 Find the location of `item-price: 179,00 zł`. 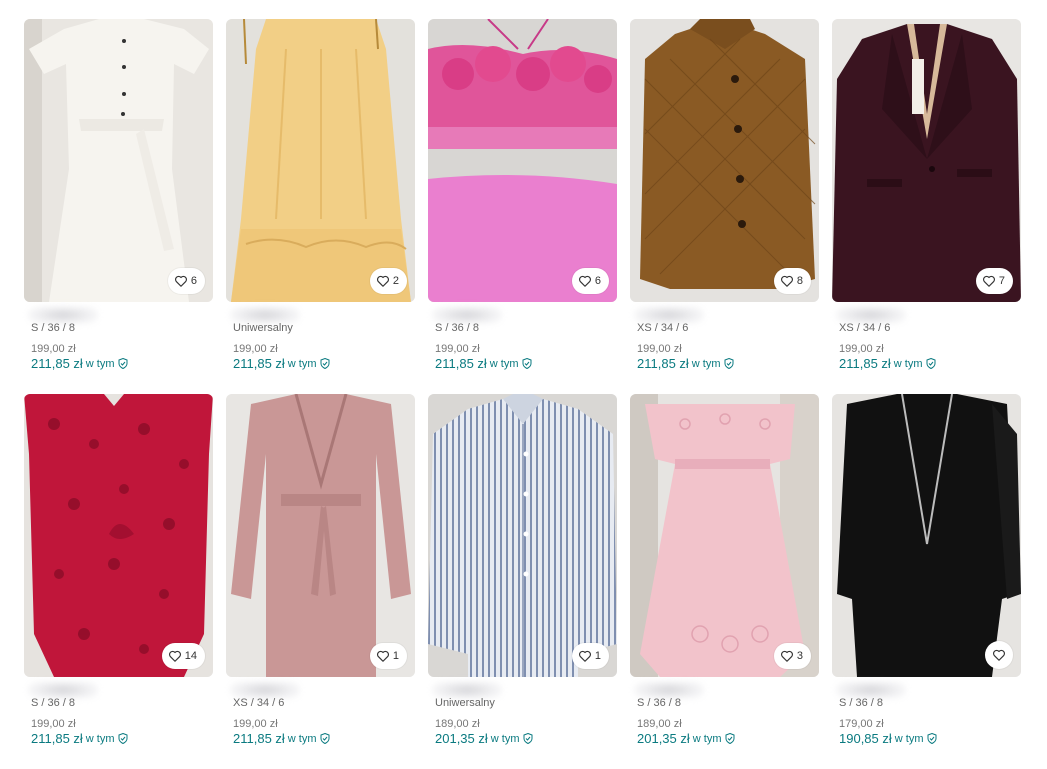

item-price: 179,00 zł is located at coordinates (861, 724).